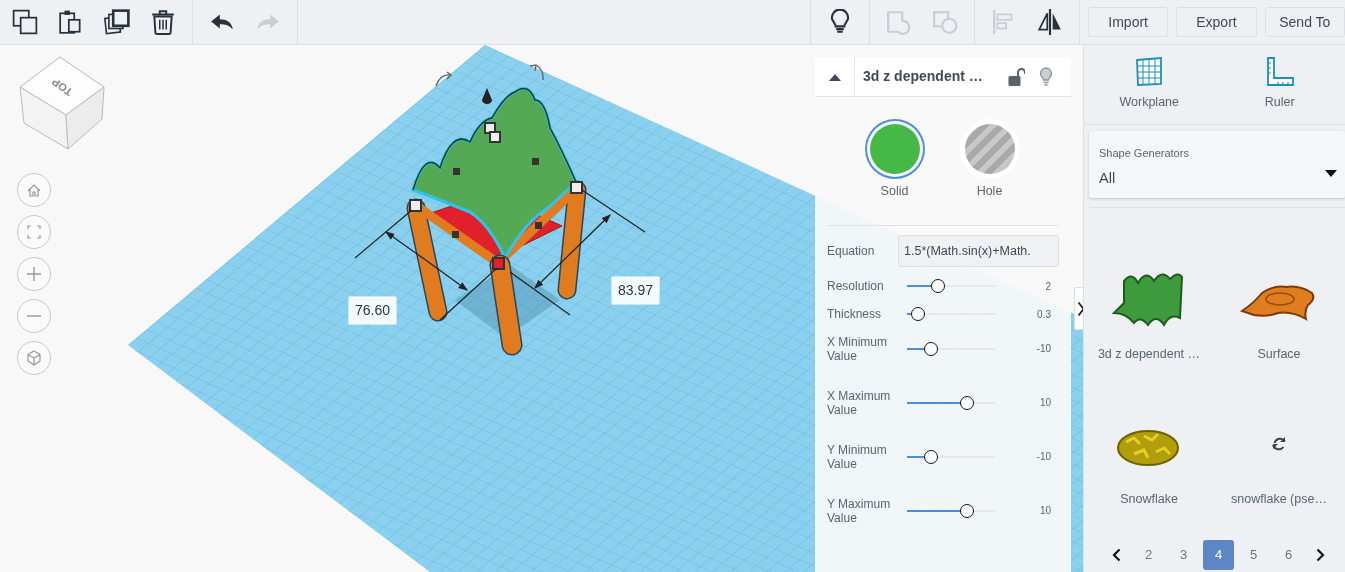 Image resolution: width=1345 pixels, height=572 pixels. What do you see at coordinates (1253, 555) in the screenshot?
I see `page-link: 5` at bounding box center [1253, 555].